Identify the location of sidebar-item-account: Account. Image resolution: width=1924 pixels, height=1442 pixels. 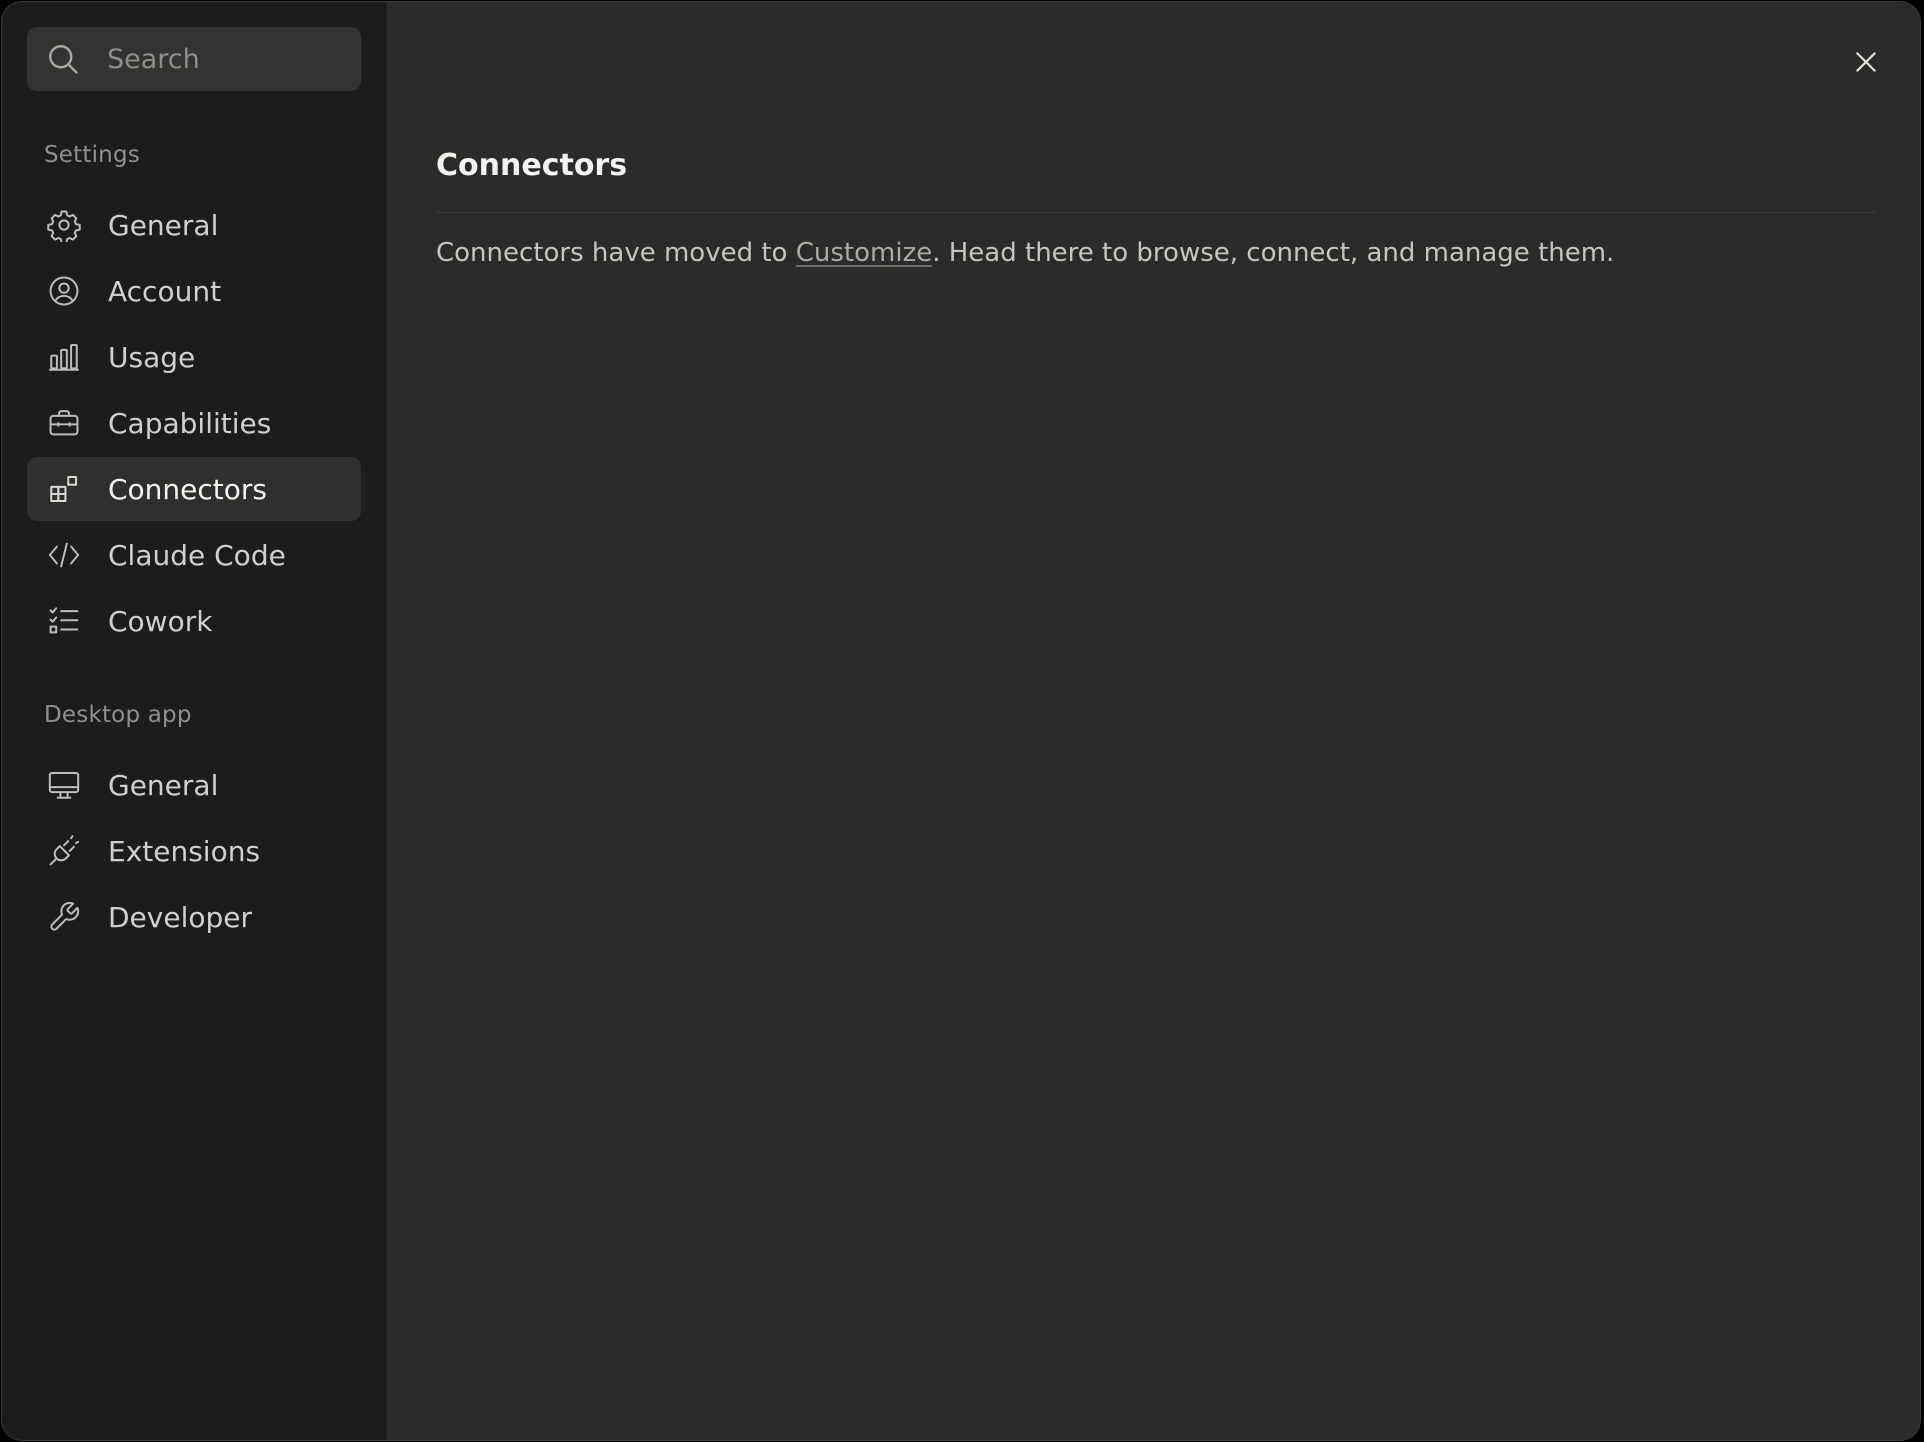
(194, 291).